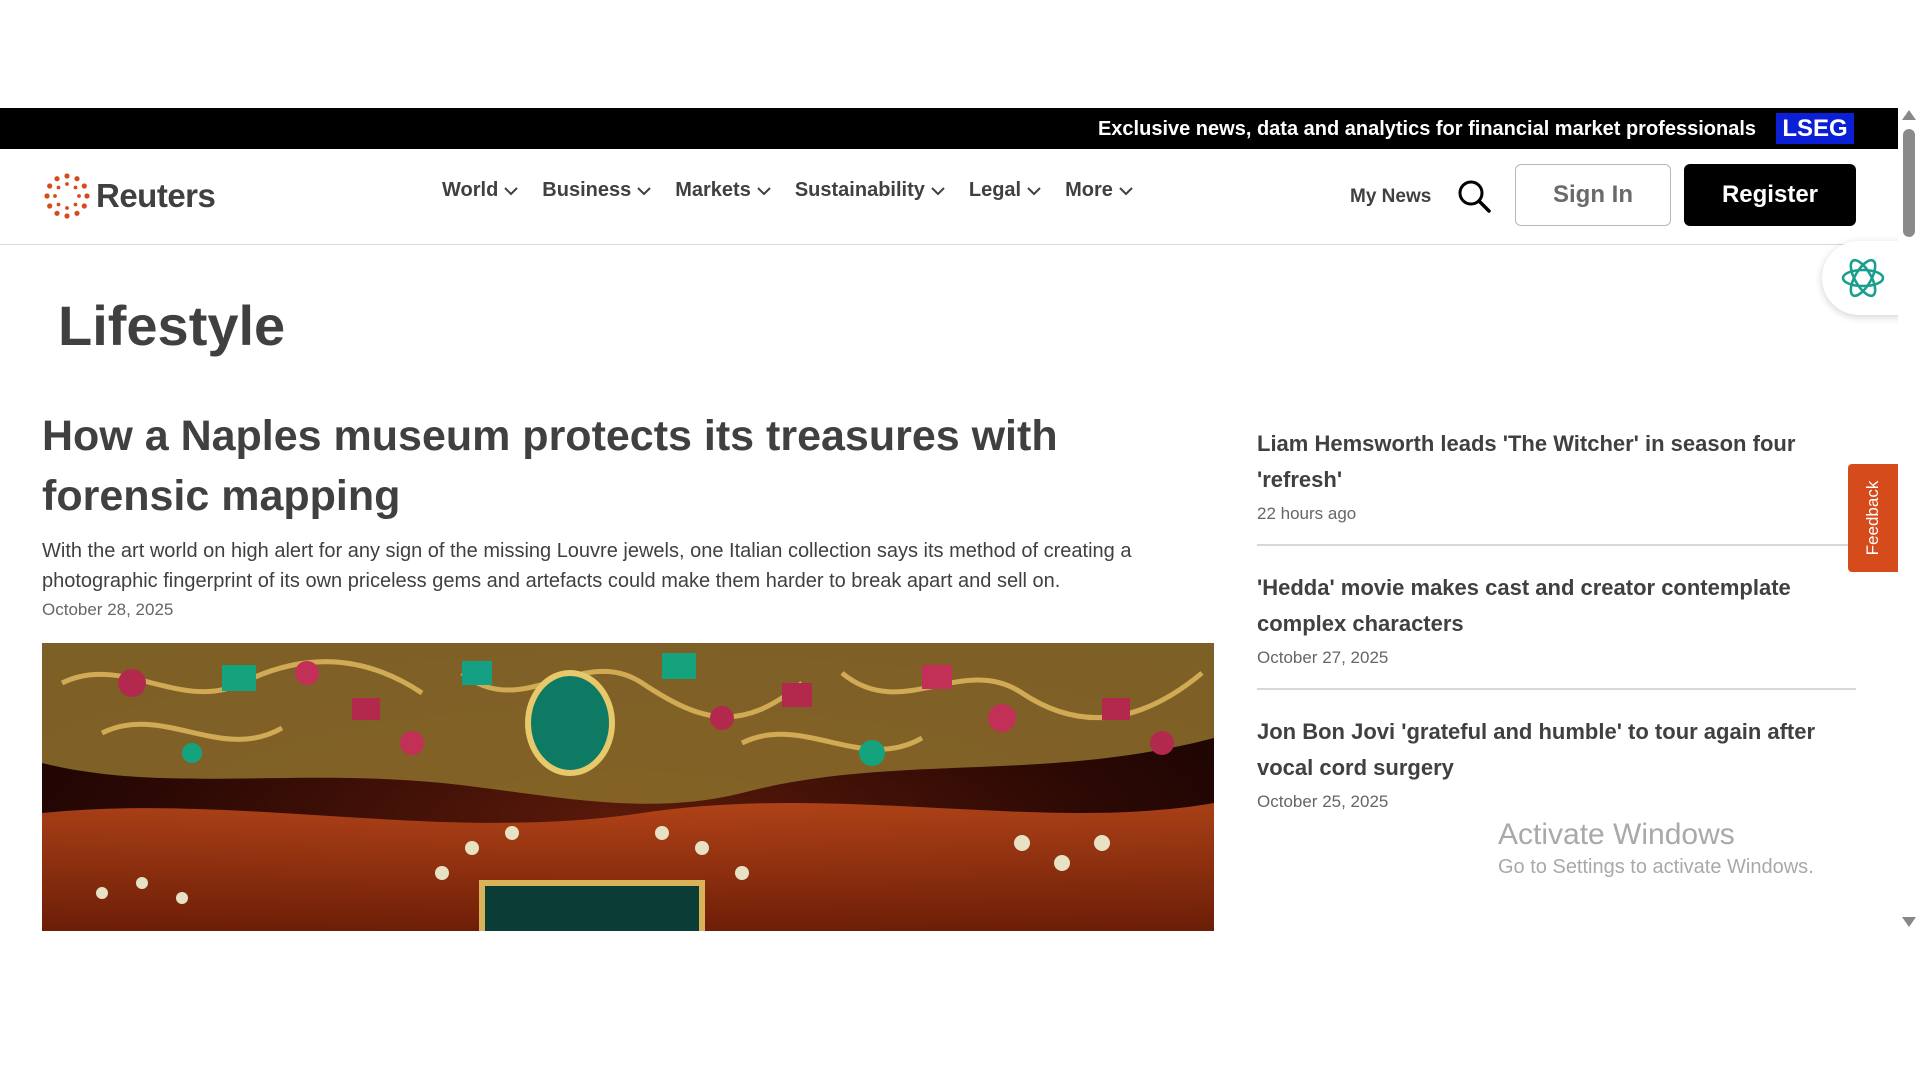 This screenshot has height=1080, width=1920. I want to click on nav-item-legal: Legal, so click(1005, 190).